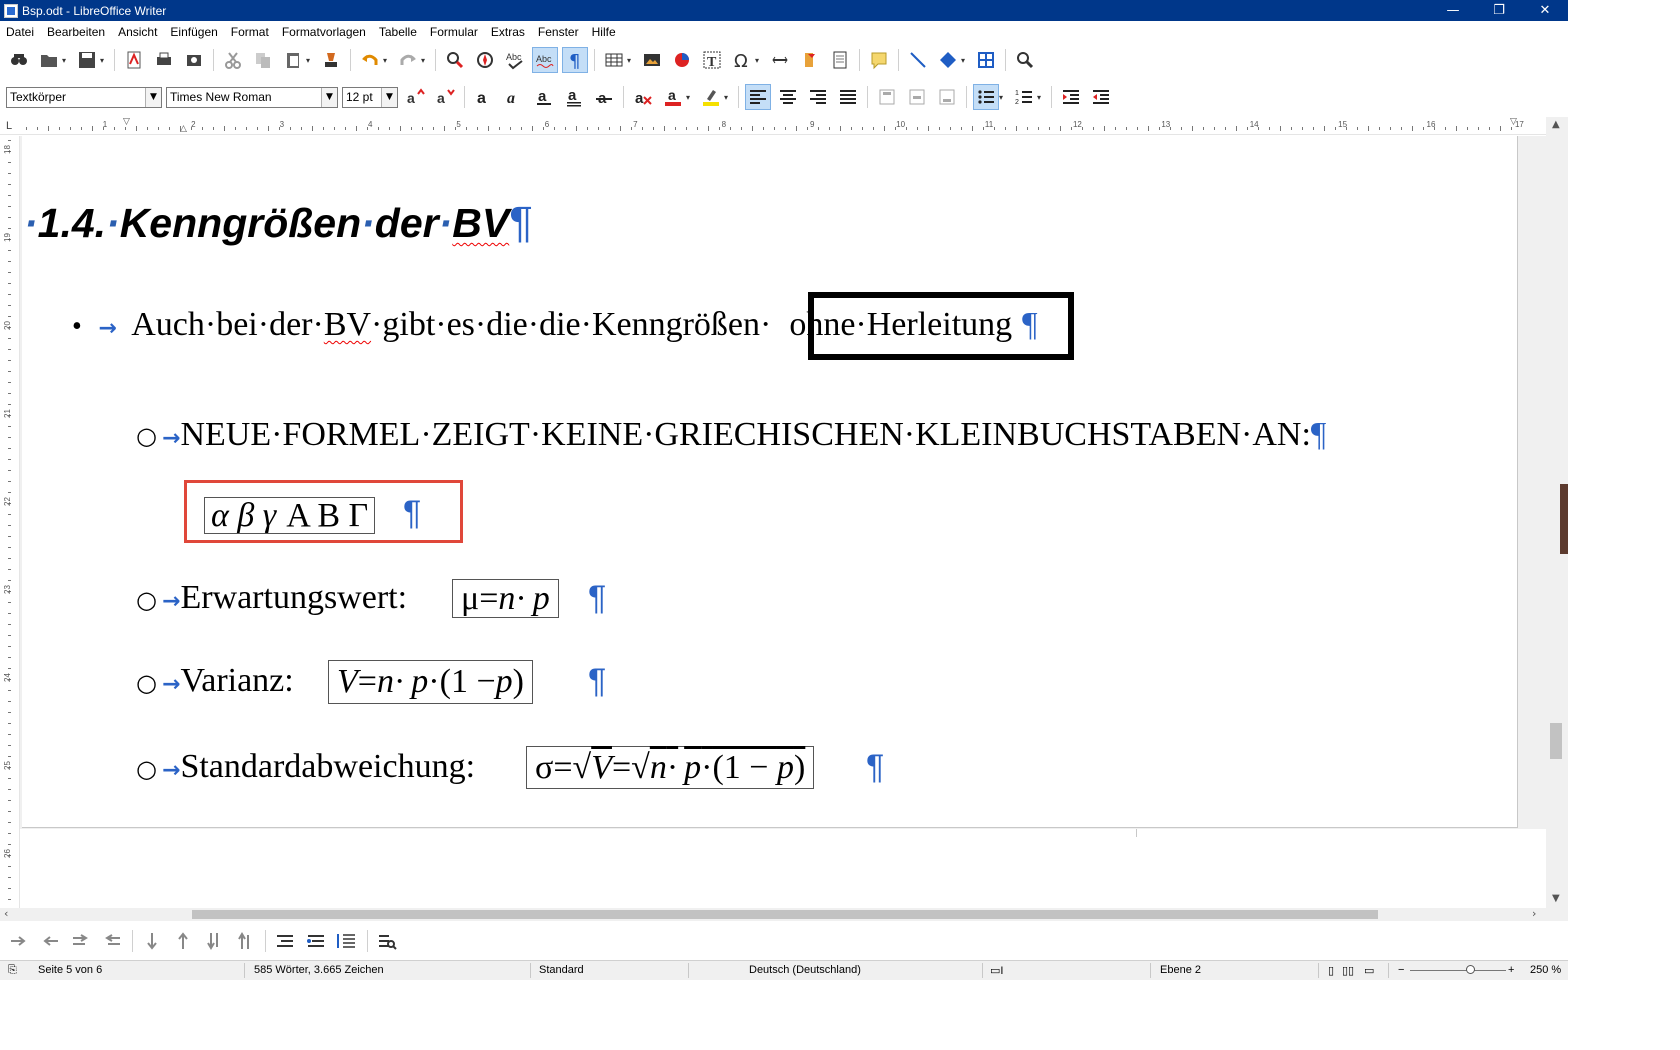 Image resolution: width=1680 pixels, height=1050 pixels. Describe the element at coordinates (805, 970) in the screenshot. I see `text-language: Deutsch (Deutschland)` at that location.